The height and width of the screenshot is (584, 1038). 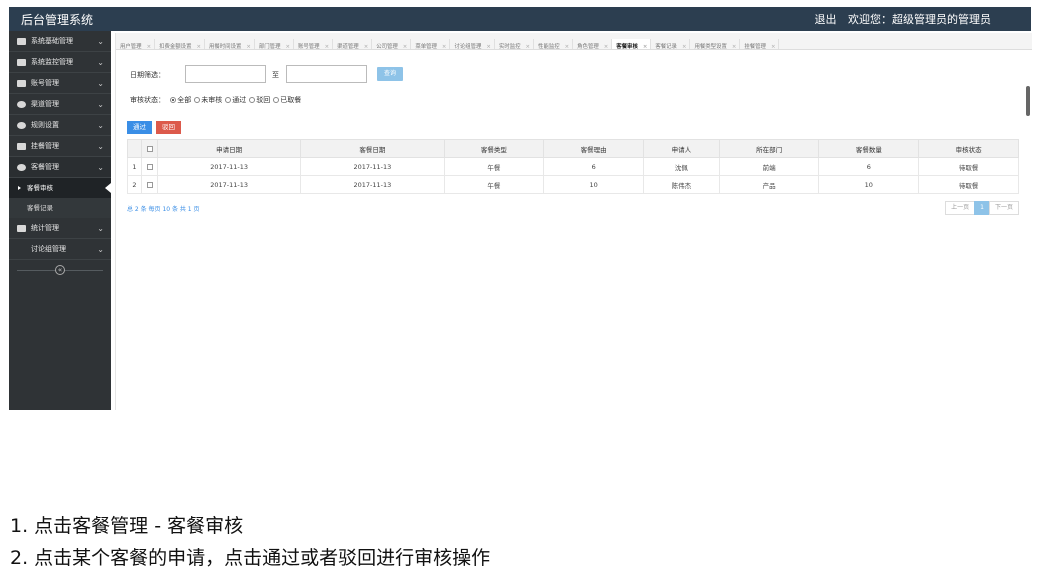 What do you see at coordinates (769, 166) in the screenshot?
I see `cell-department: 前端` at bounding box center [769, 166].